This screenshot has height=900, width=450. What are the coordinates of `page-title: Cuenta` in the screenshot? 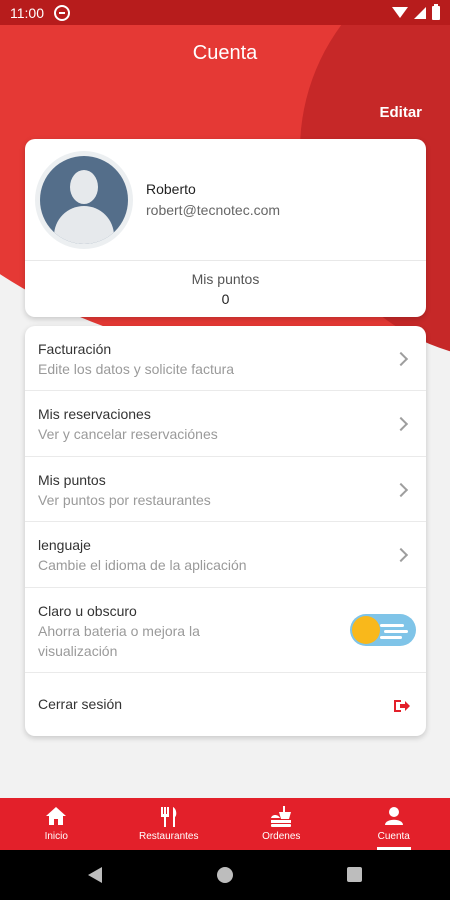 It's located at (225, 53).